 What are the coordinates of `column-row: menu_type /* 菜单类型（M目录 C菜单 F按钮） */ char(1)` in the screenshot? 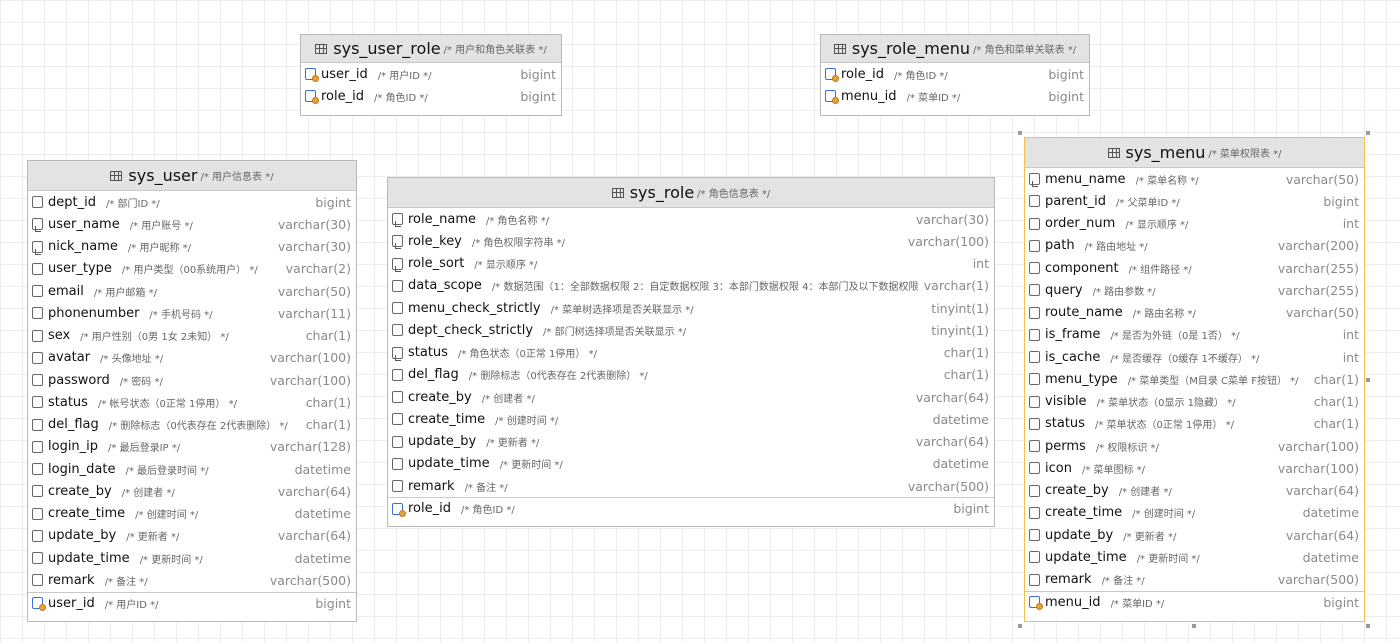 It's located at (1194, 379).